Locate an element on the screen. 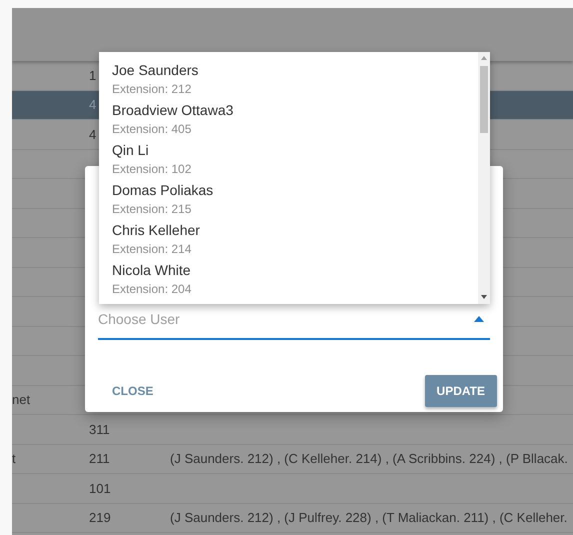 Image resolution: width=573 pixels, height=535 pixels. table-cell: t is located at coordinates (14, 458).